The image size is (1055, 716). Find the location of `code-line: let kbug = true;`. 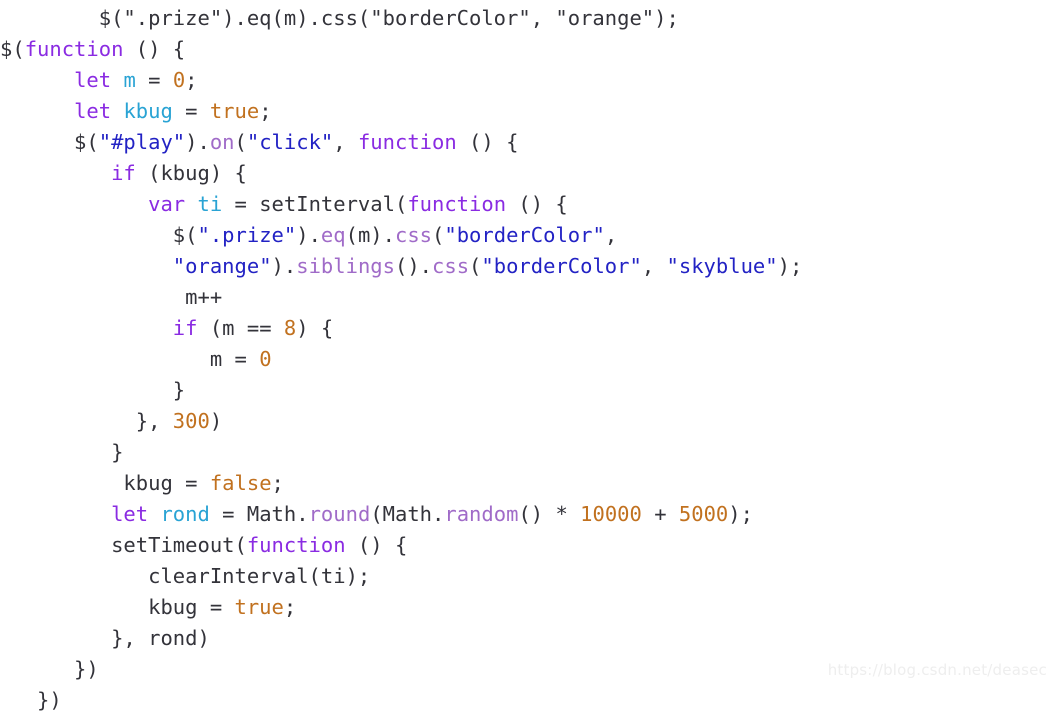

code-line: let kbug = true; is located at coordinates (401, 111).